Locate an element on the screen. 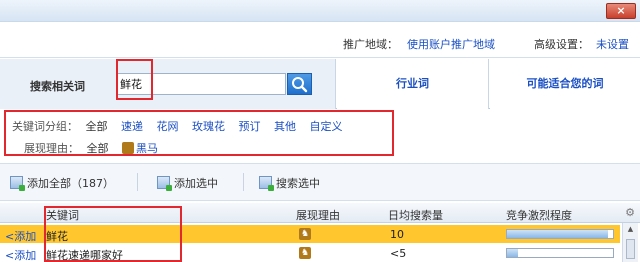 The width and height of the screenshot is (640, 262). search-selected-icon is located at coordinates (266, 183).